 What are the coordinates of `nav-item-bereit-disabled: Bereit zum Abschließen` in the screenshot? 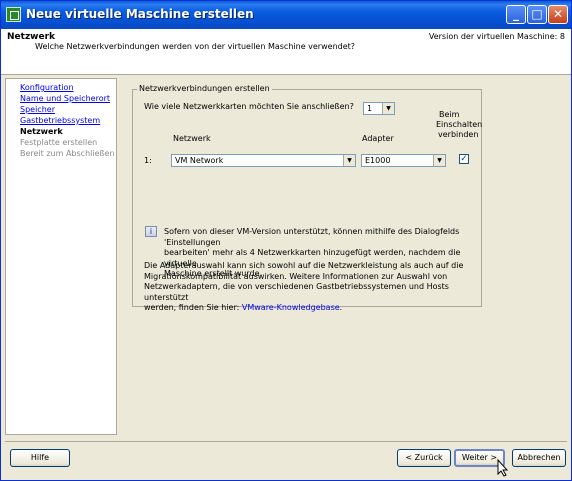 It's located at (67, 153).